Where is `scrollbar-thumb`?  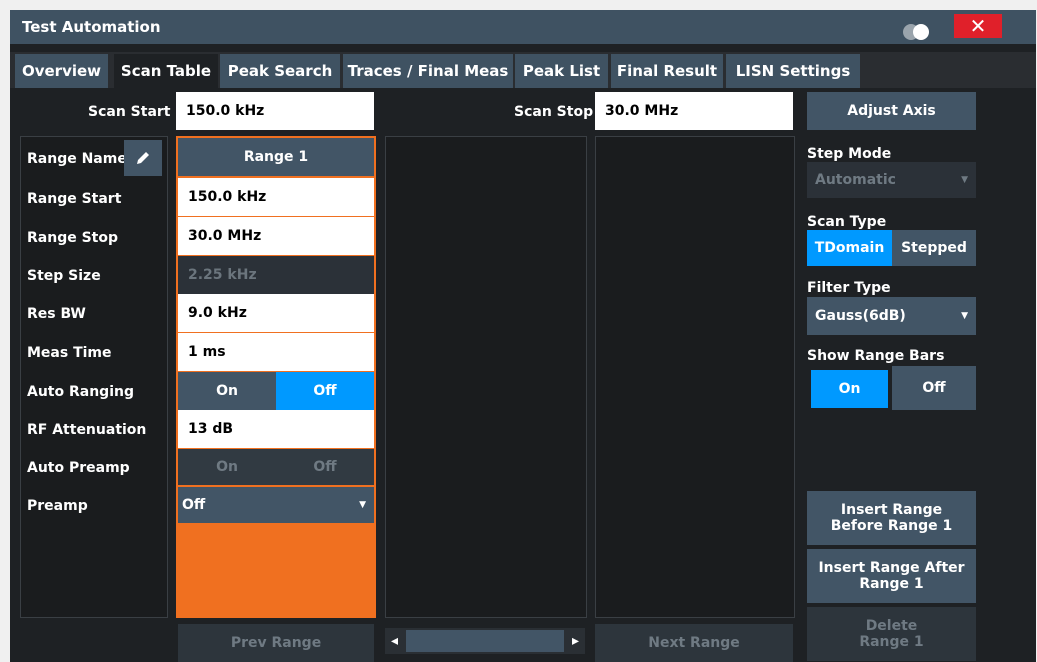 scrollbar-thumb is located at coordinates (485, 641).